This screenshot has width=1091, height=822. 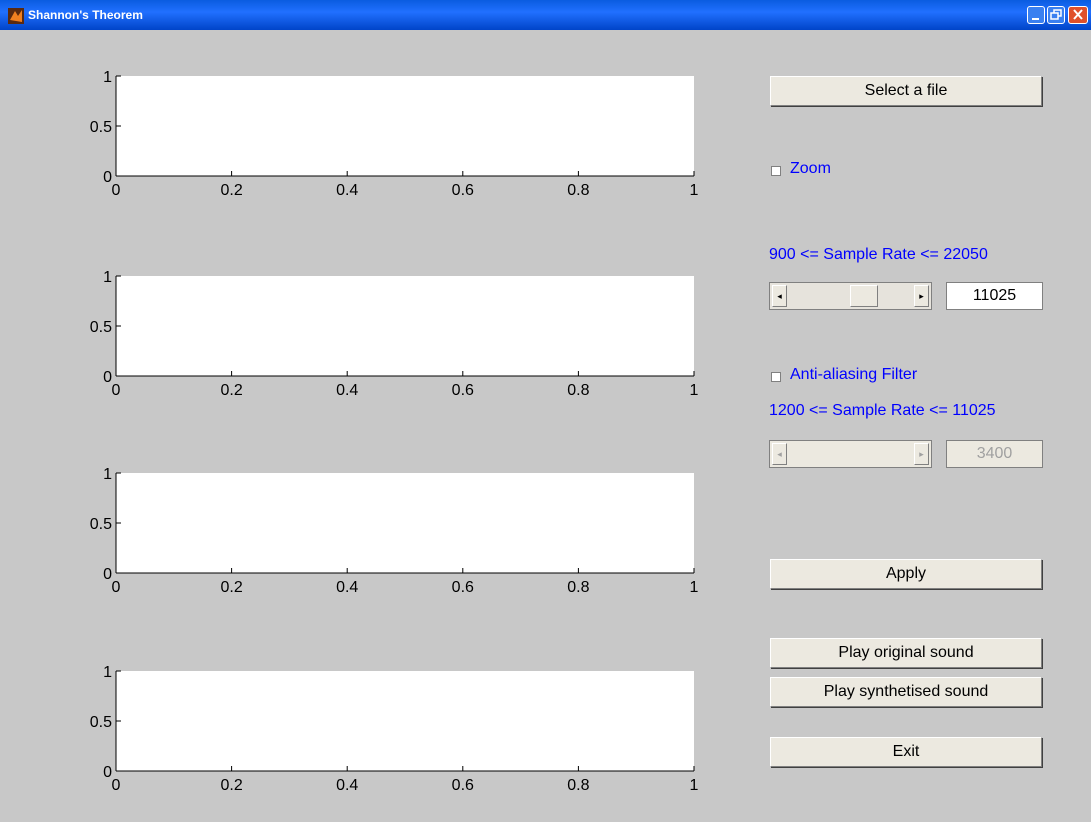 What do you see at coordinates (994, 454) in the screenshot?
I see `filter-rate-input: 3400` at bounding box center [994, 454].